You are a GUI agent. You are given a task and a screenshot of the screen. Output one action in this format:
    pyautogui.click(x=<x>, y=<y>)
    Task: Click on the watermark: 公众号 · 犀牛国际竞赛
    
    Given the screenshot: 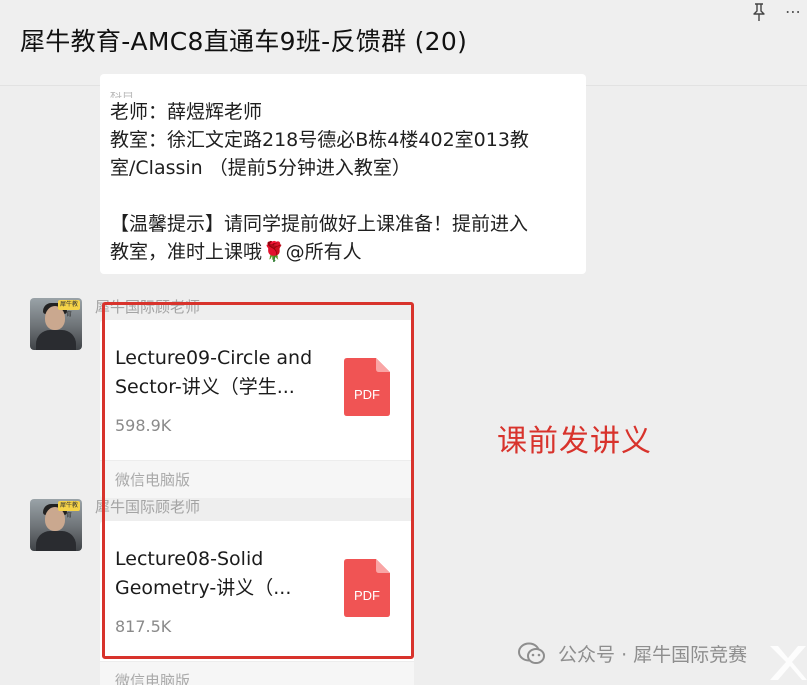 What is the action you would take?
    pyautogui.click(x=632, y=655)
    